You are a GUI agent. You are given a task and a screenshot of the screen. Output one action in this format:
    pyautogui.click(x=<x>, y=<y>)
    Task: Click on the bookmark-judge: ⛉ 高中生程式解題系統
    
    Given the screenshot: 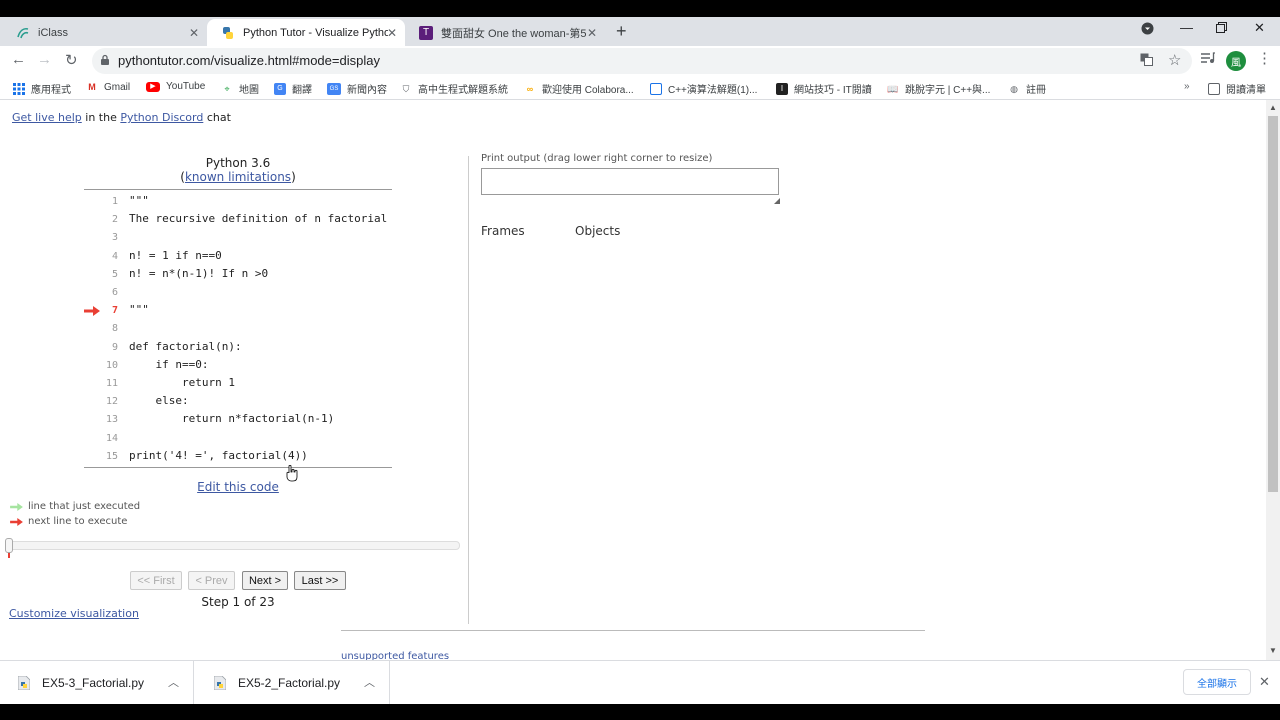 What is the action you would take?
    pyautogui.click(x=454, y=89)
    